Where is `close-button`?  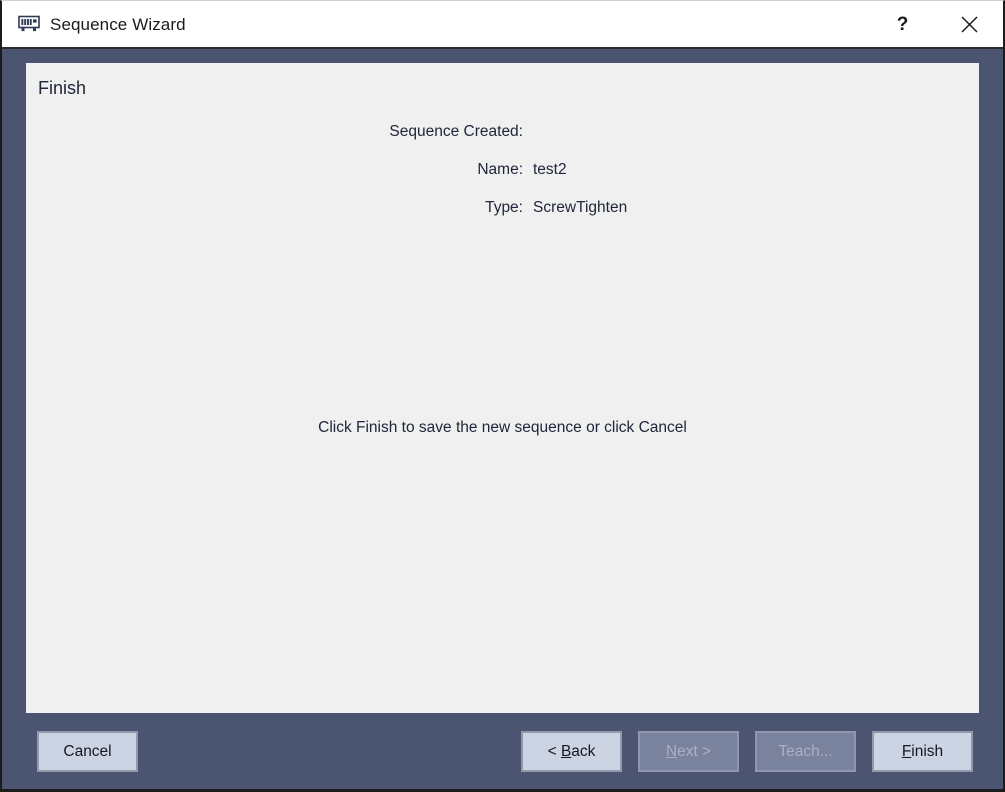 close-button is located at coordinates (969, 24).